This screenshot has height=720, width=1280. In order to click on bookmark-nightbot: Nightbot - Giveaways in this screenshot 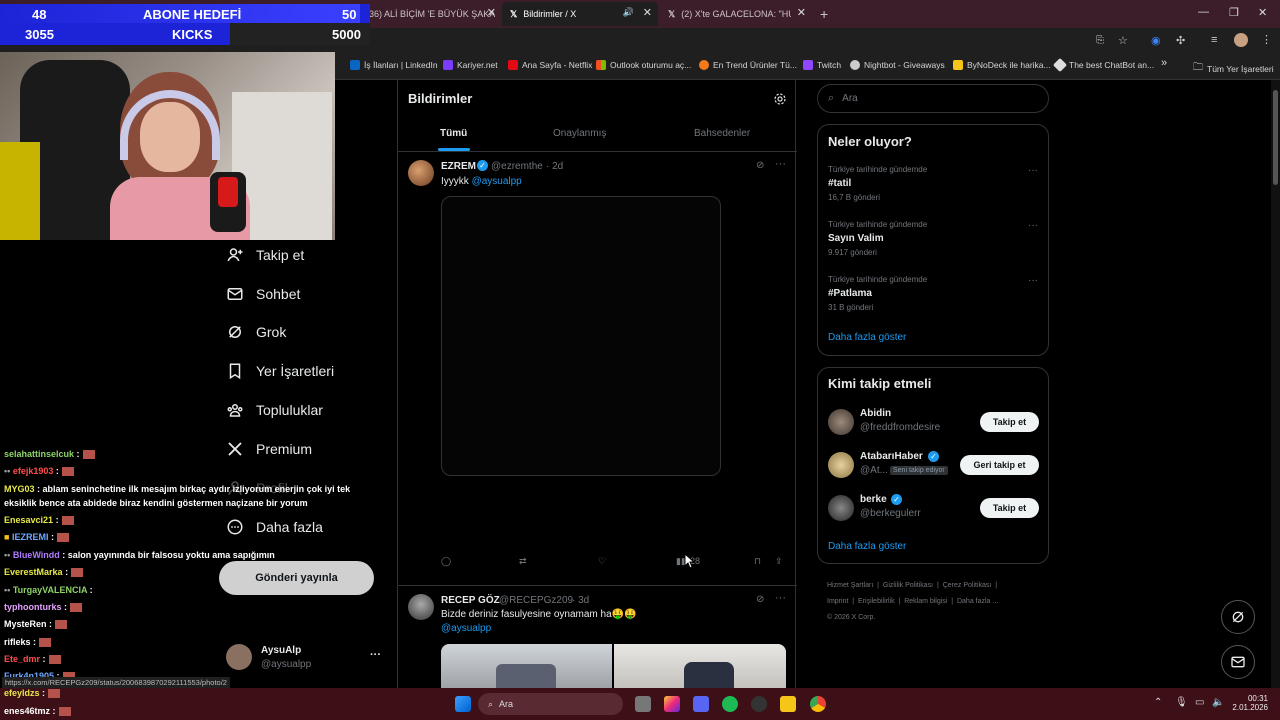, I will do `click(897, 65)`.